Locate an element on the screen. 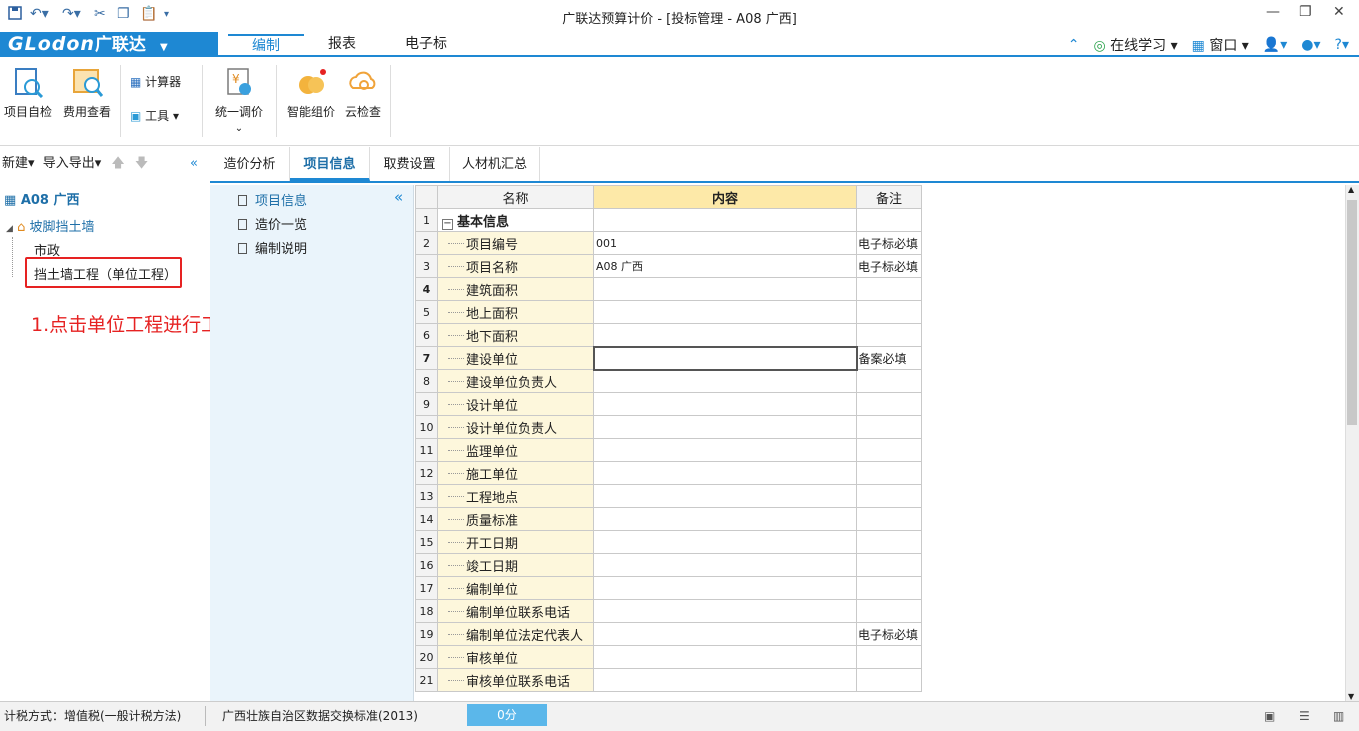  calculator-button: ▦ 计算器 is located at coordinates (160, 81).